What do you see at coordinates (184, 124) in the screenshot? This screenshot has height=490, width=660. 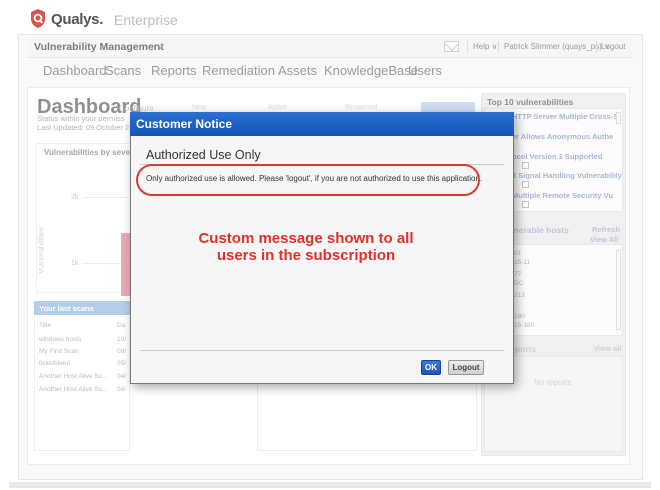 I see `dialog-title: Customer Notice` at bounding box center [184, 124].